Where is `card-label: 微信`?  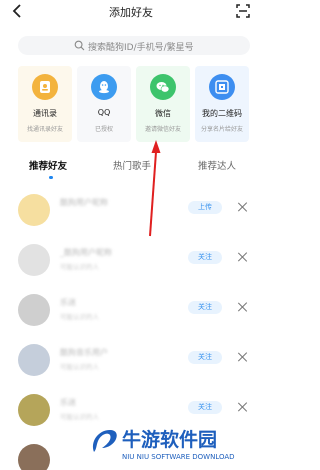 card-label: 微信 is located at coordinates (163, 113).